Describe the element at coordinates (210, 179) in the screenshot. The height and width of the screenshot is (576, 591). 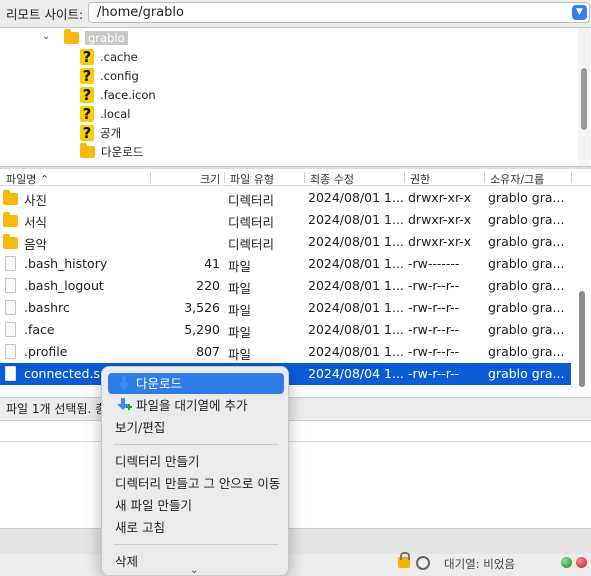
I see `column-header-size: 크기` at that location.